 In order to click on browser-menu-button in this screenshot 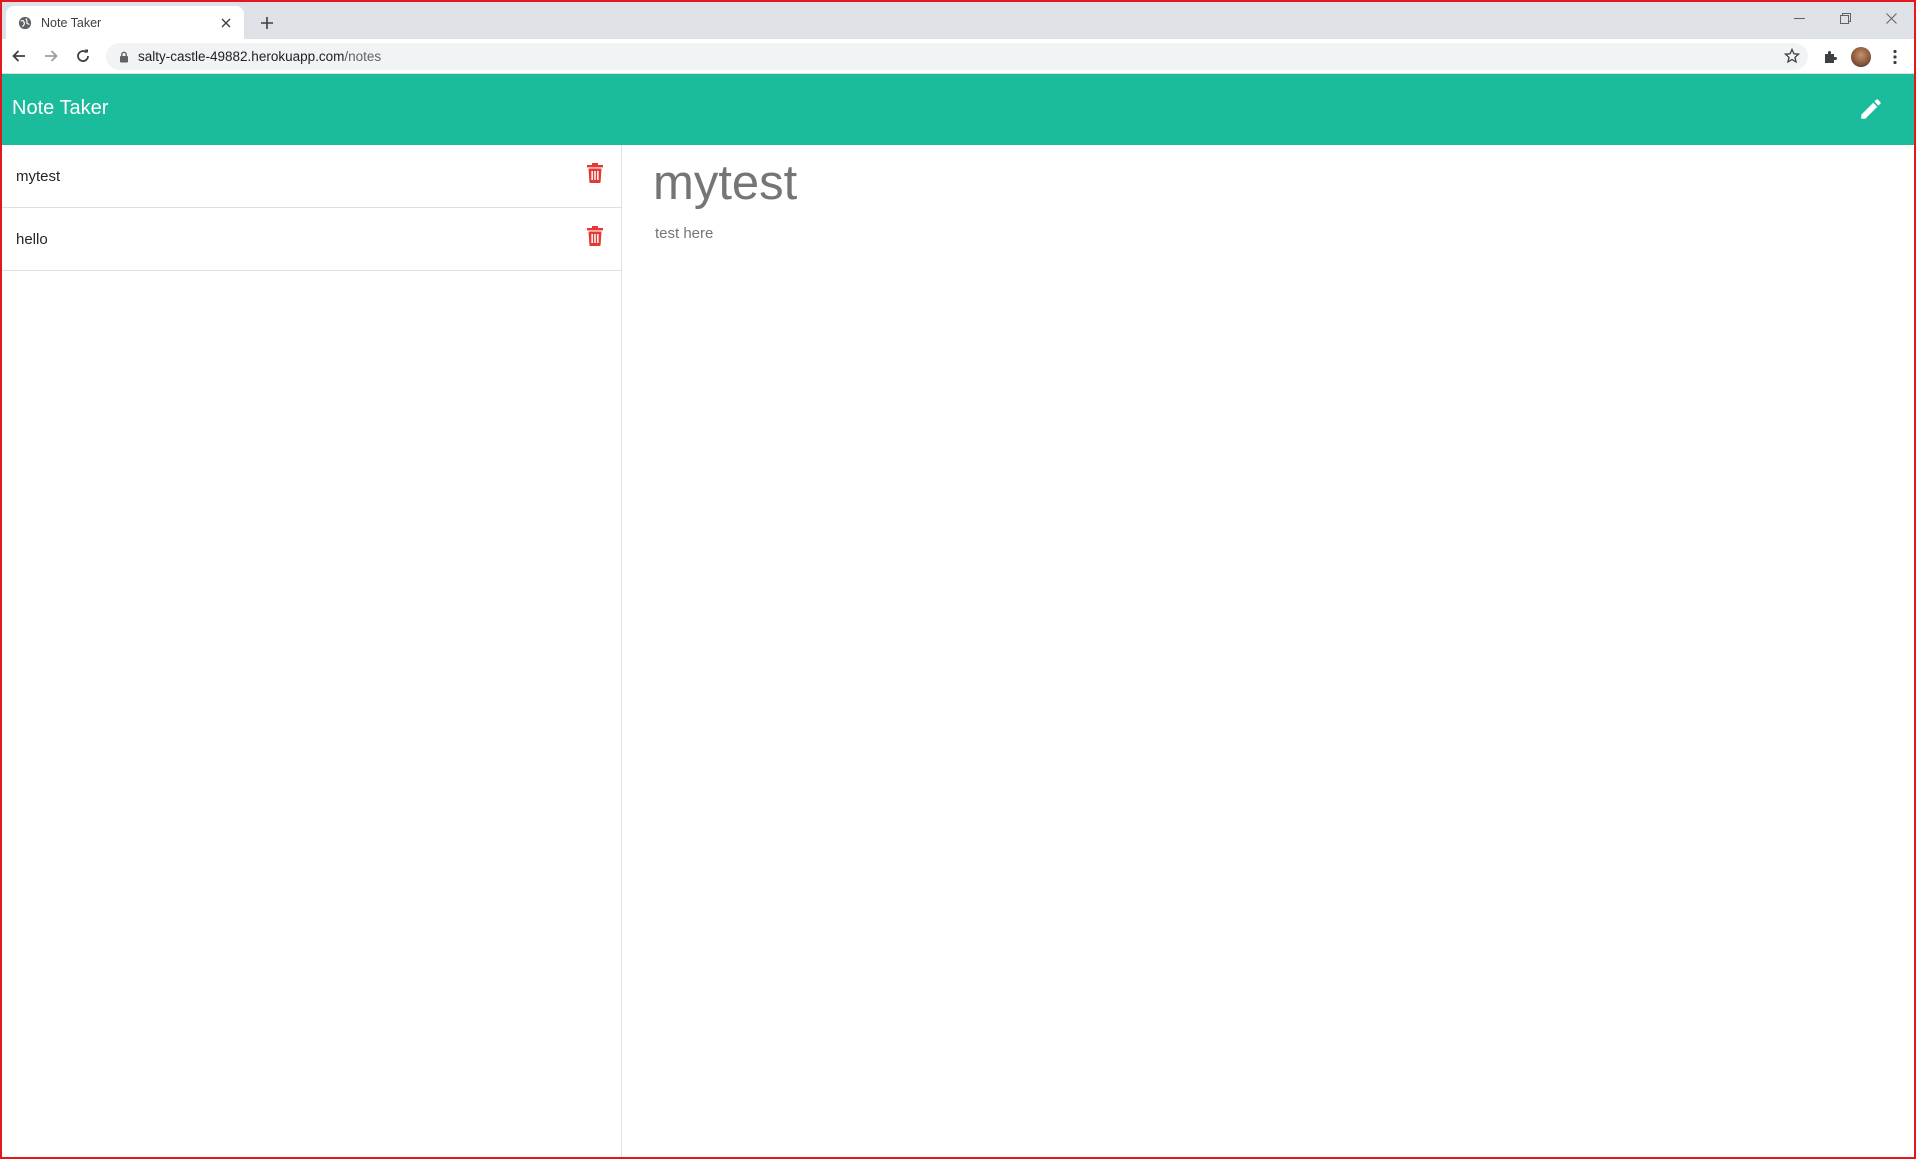, I will do `click(1895, 57)`.